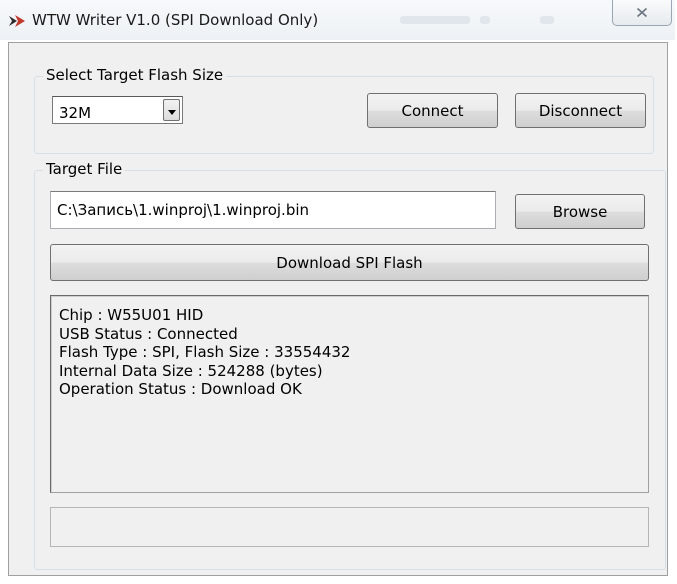  Describe the element at coordinates (580, 211) in the screenshot. I see `browse-button: Browse` at that location.